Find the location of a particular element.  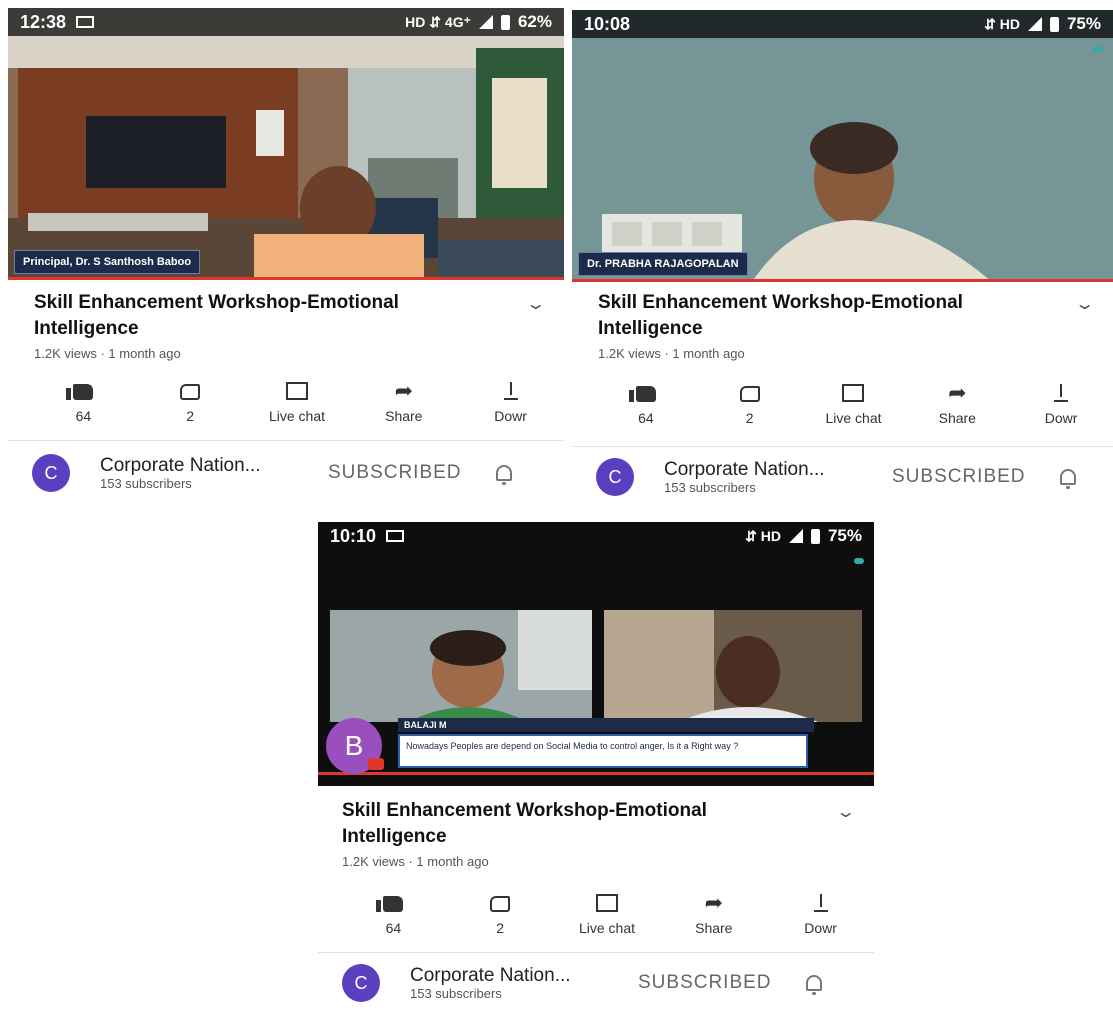

status-time: 10:10 is located at coordinates (353, 535).